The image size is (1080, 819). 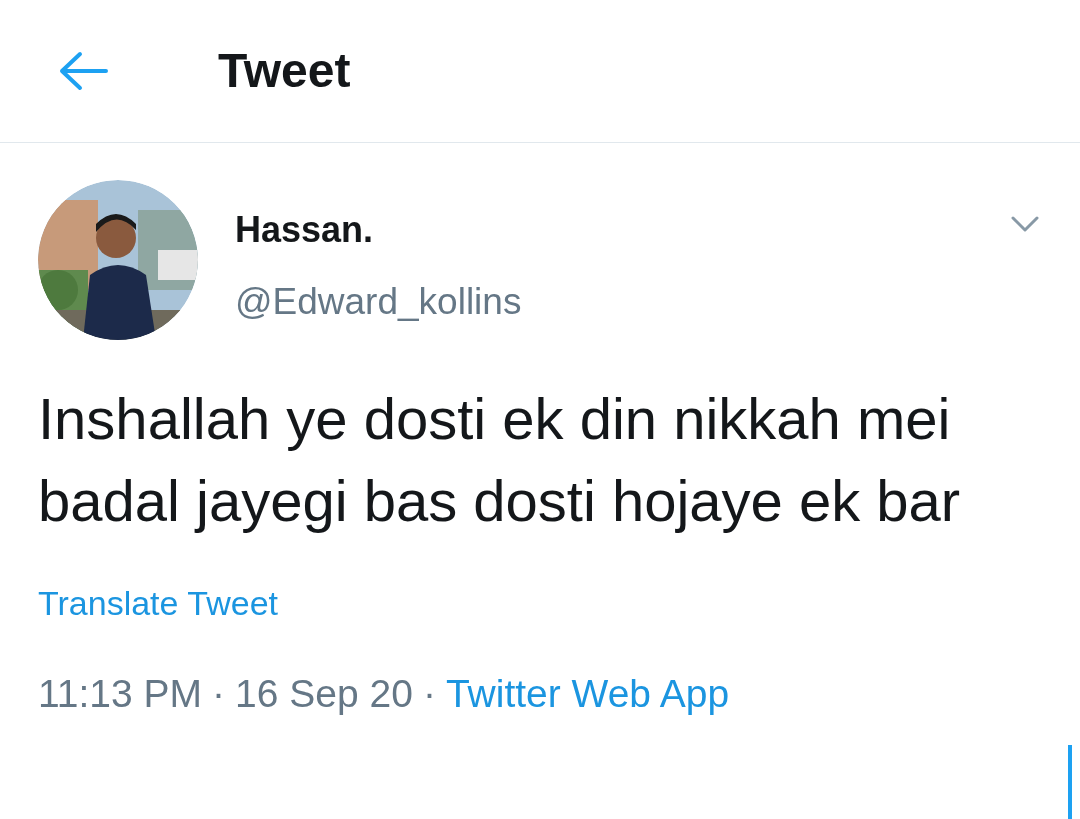 I want to click on chevron-down-icon, so click(x=1025, y=224).